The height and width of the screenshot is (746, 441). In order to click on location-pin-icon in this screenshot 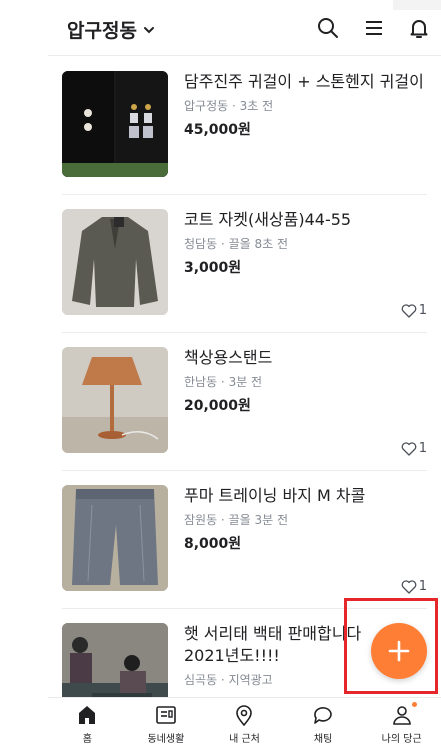, I will do `click(244, 715)`.